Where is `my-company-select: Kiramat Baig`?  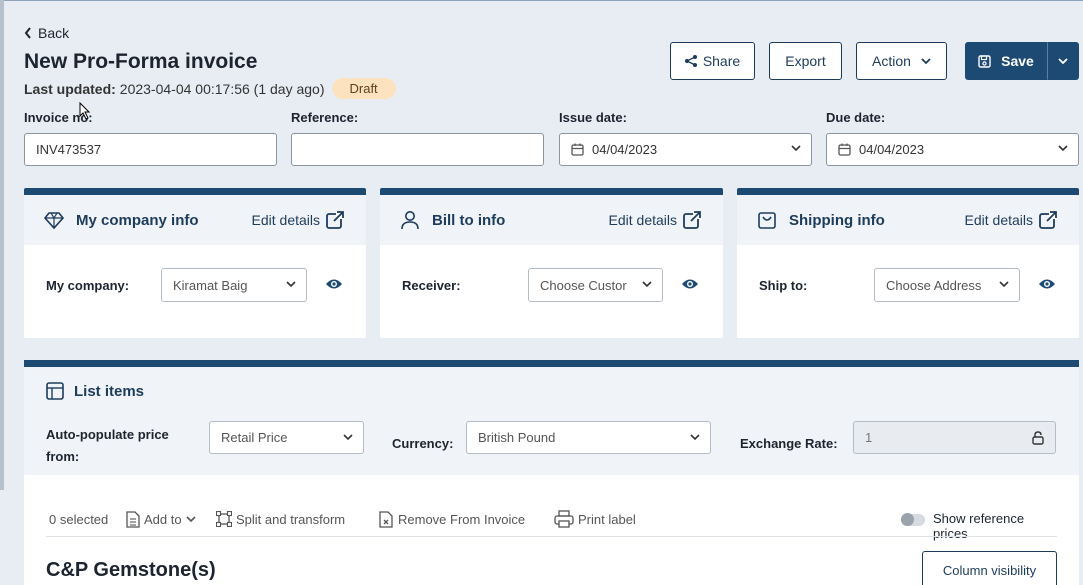 my-company-select: Kiramat Baig is located at coordinates (234, 285).